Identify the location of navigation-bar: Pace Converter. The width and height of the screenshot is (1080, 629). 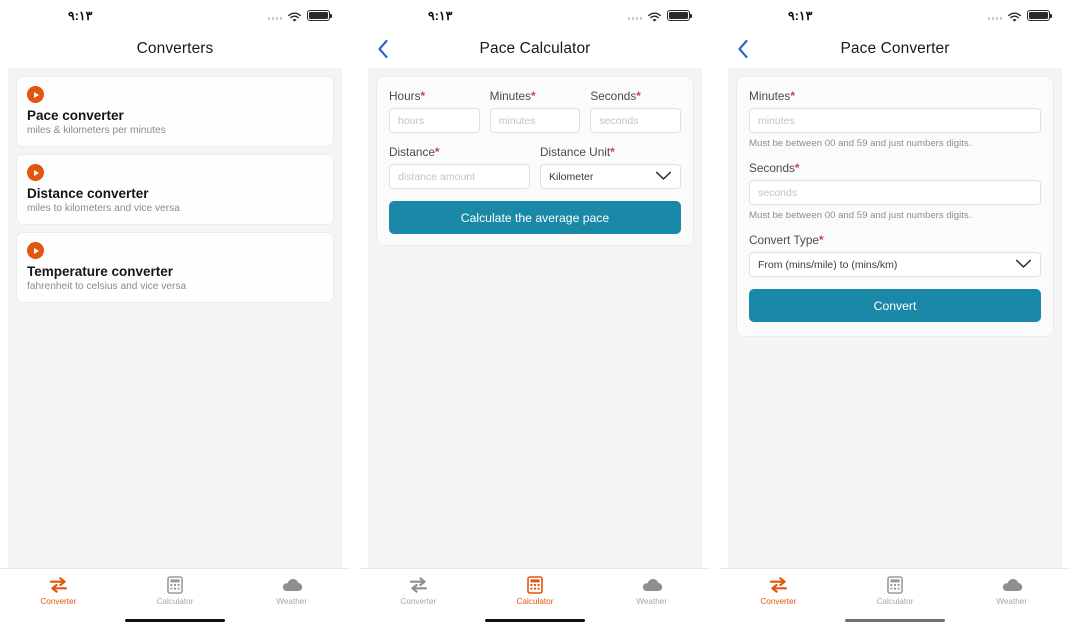
(895, 49).